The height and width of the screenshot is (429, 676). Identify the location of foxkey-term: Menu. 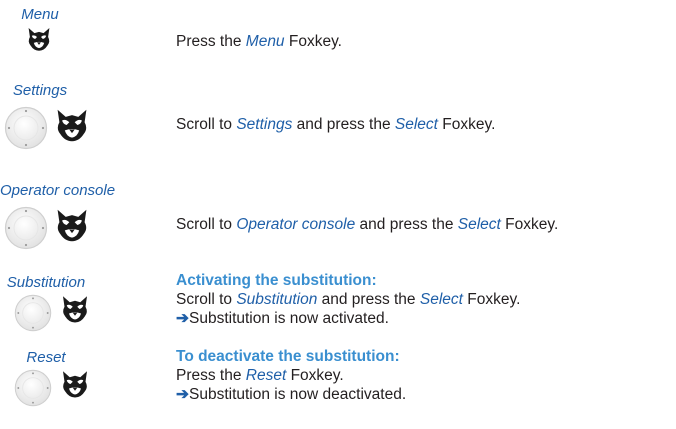
(265, 41).